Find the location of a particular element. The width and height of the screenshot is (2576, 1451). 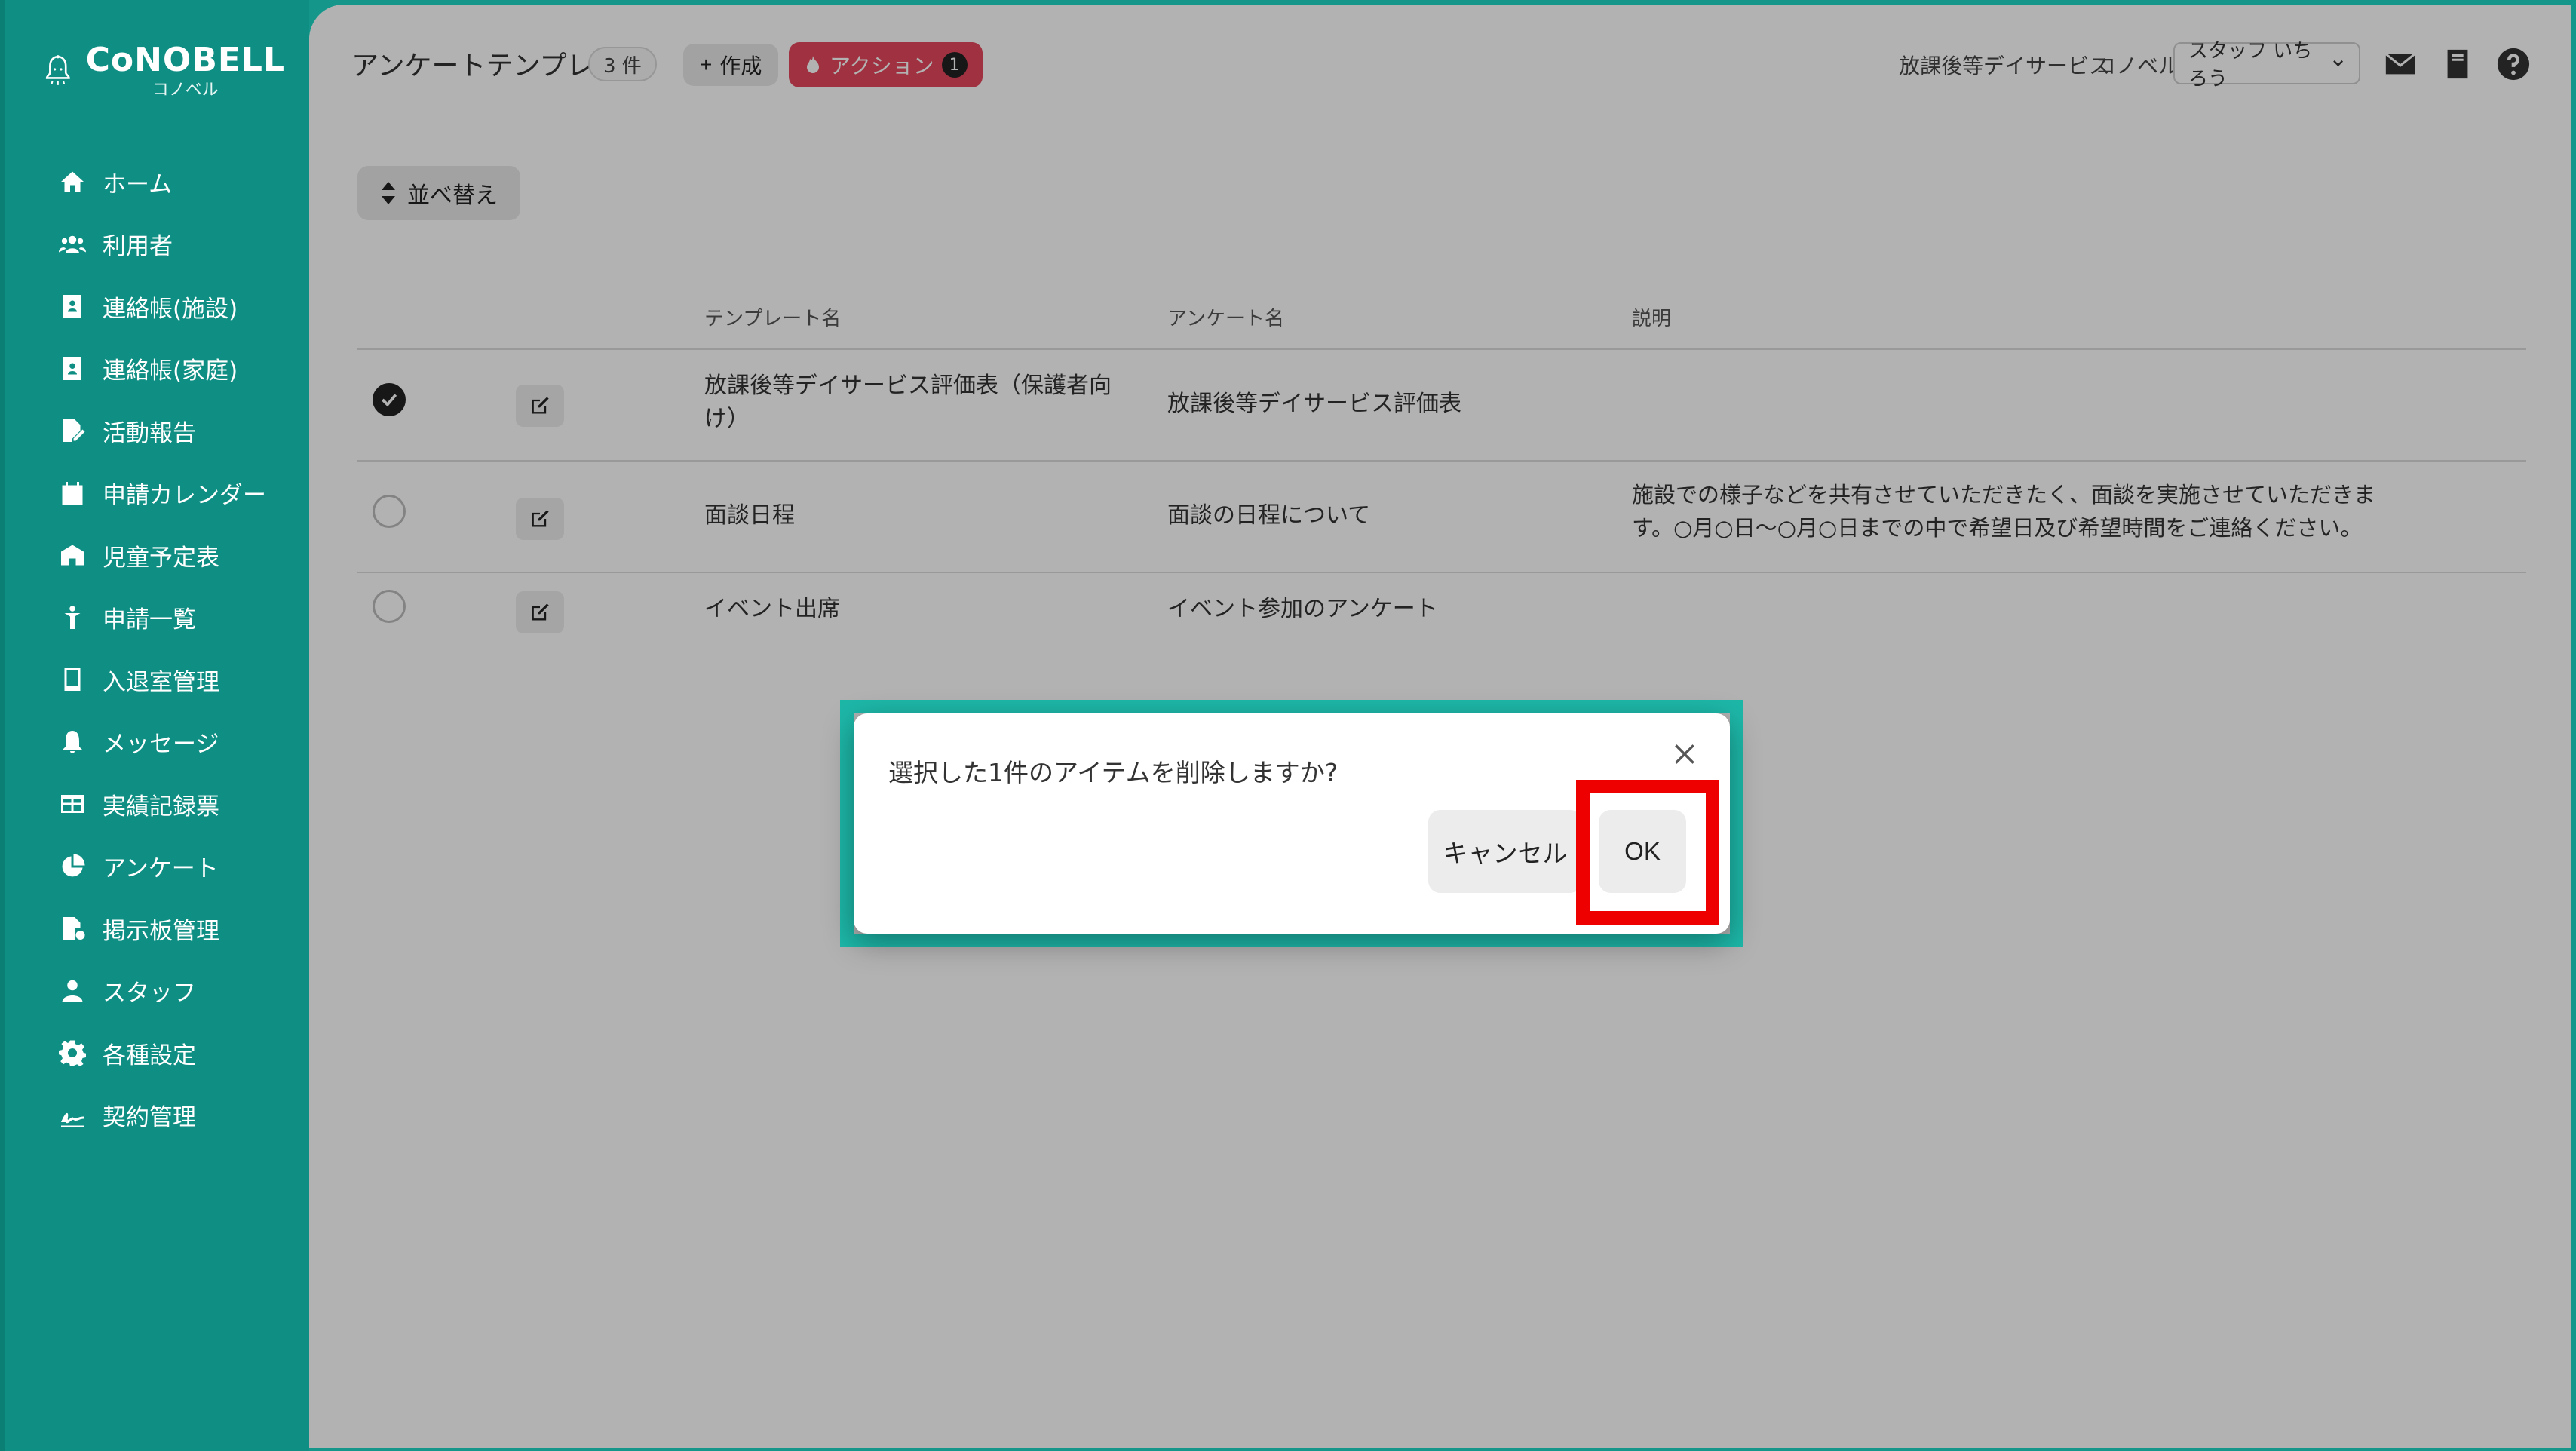

brand-sub: コノベル is located at coordinates (185, 90).